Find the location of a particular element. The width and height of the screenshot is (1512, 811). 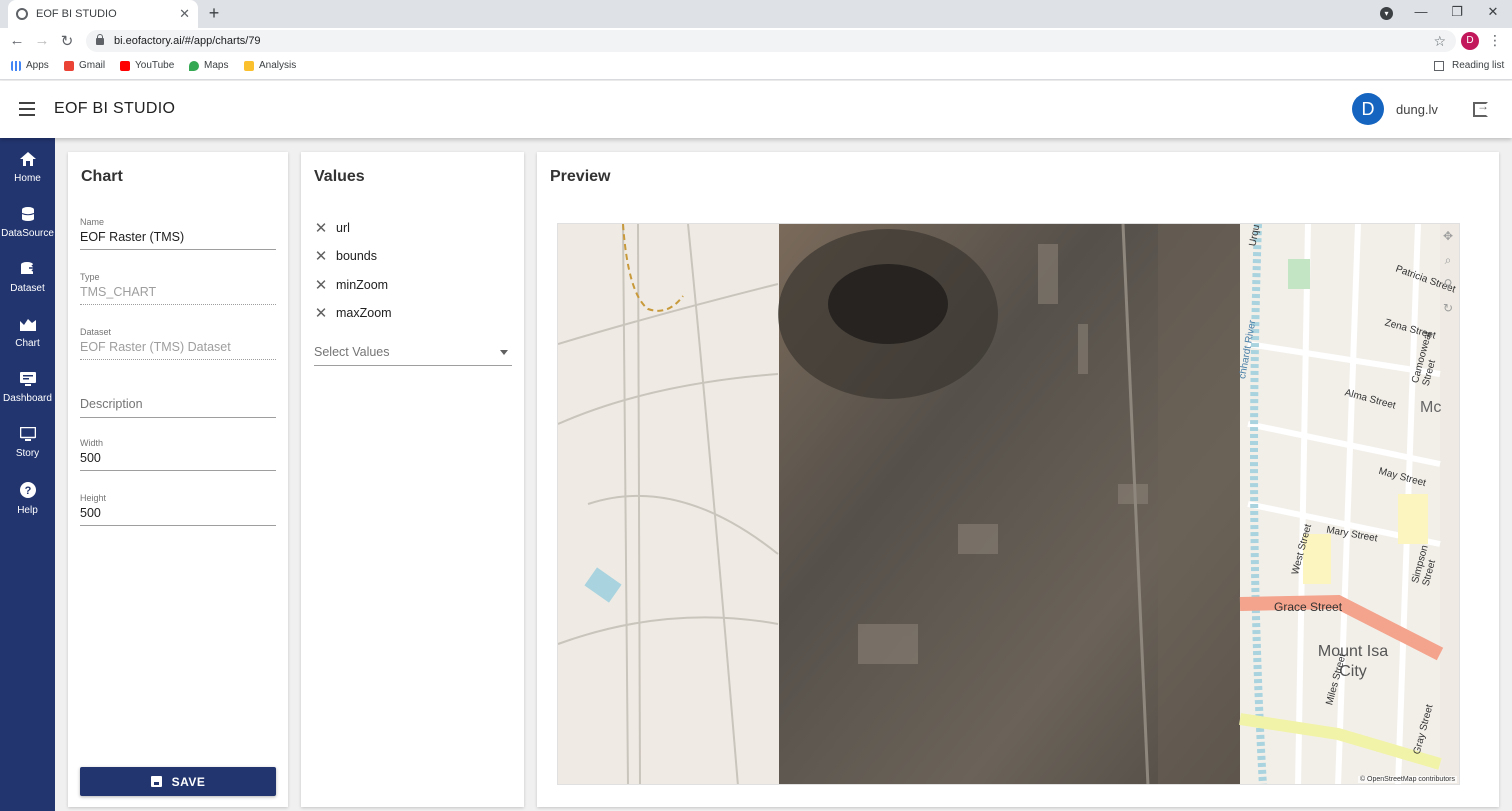

value-item: ✕ minZoom is located at coordinates (351, 285).